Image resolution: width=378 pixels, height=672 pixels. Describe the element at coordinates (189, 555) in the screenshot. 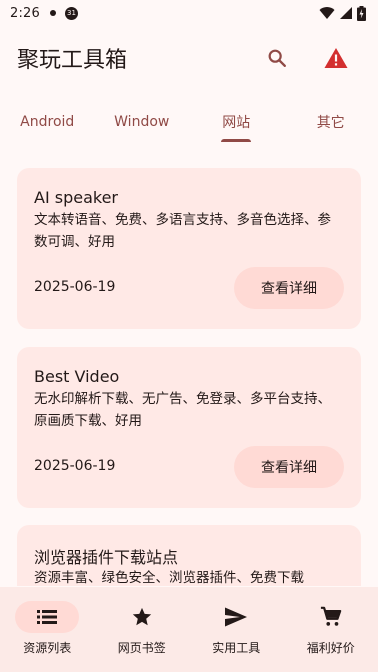

I see `list-item: 浏览器插件下载站点 资源丰富、绿色安全、浏览器插件、免费下载` at that location.